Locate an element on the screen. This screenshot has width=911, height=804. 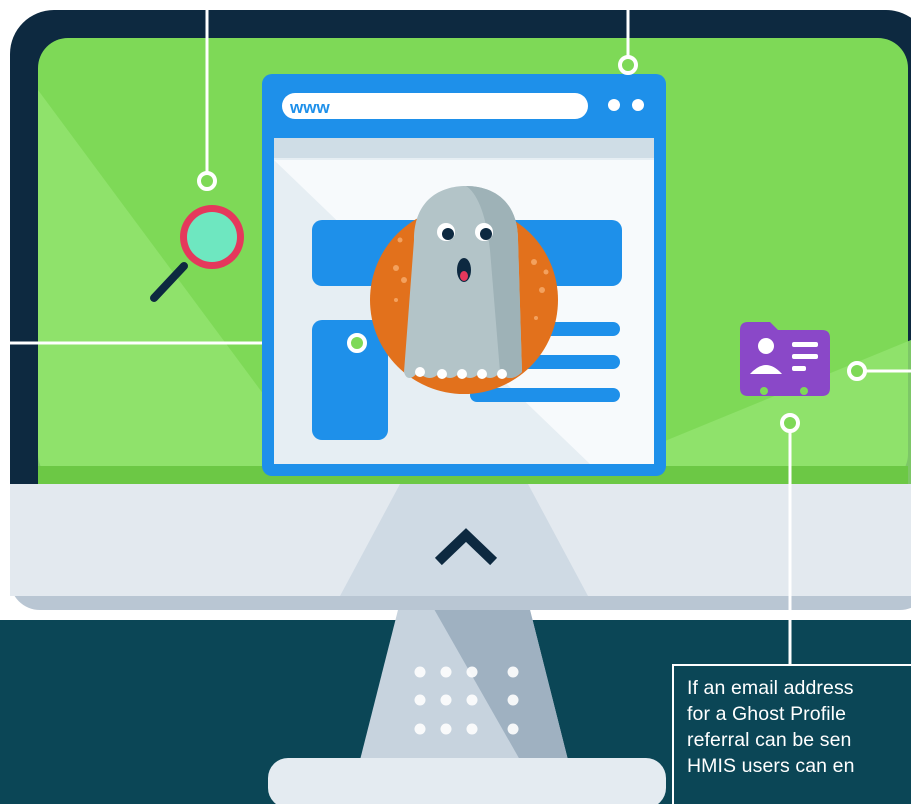
contact-folder-icon is located at coordinates (785, 359).